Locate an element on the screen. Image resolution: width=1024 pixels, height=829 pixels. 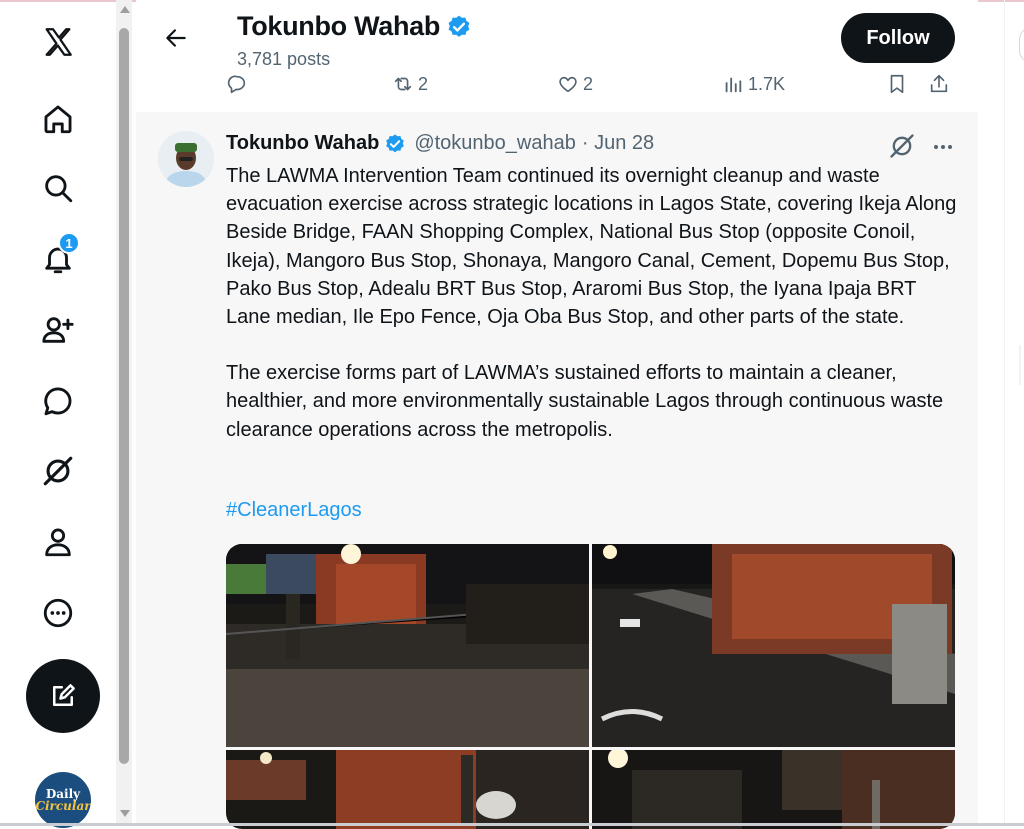
follow-people-icon is located at coordinates (58, 330).